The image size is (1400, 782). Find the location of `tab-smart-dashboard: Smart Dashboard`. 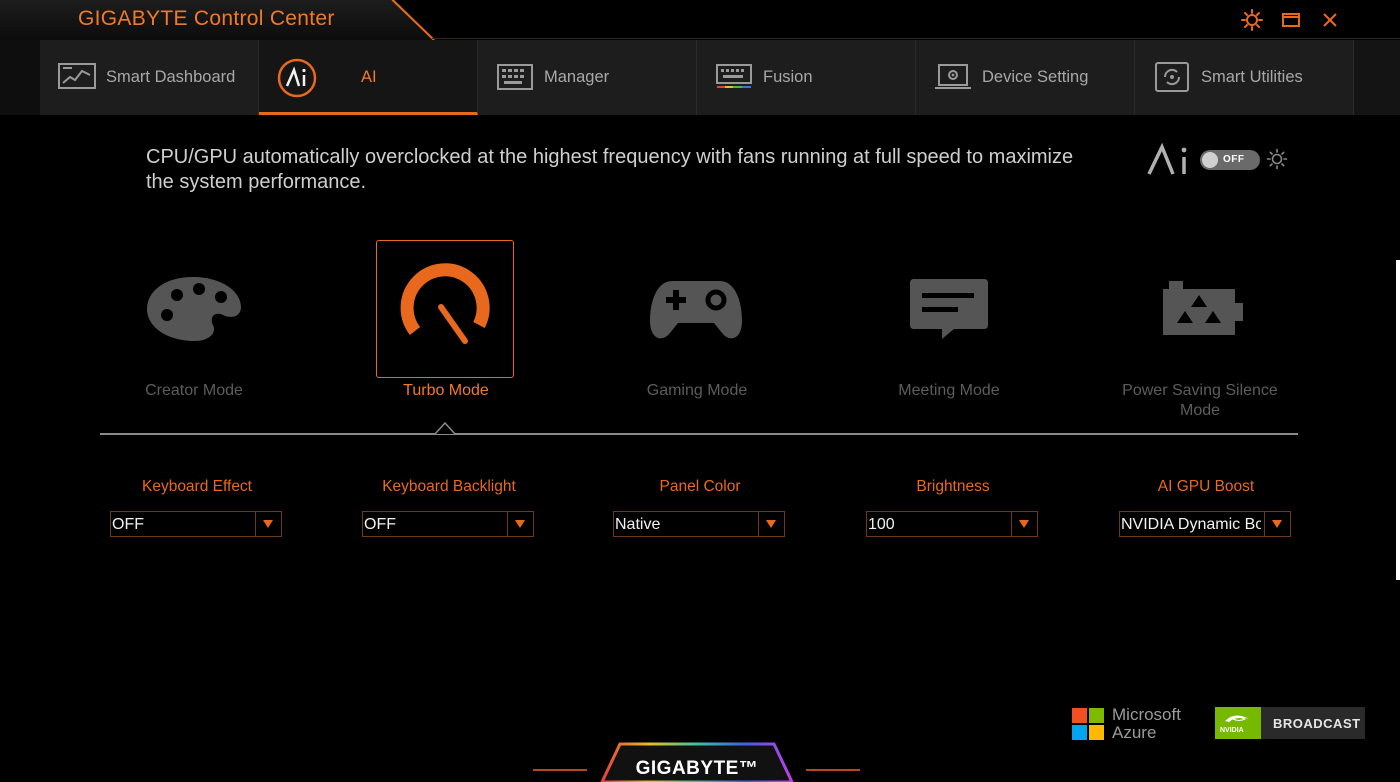

tab-smart-dashboard: Smart Dashboard is located at coordinates (149, 77).